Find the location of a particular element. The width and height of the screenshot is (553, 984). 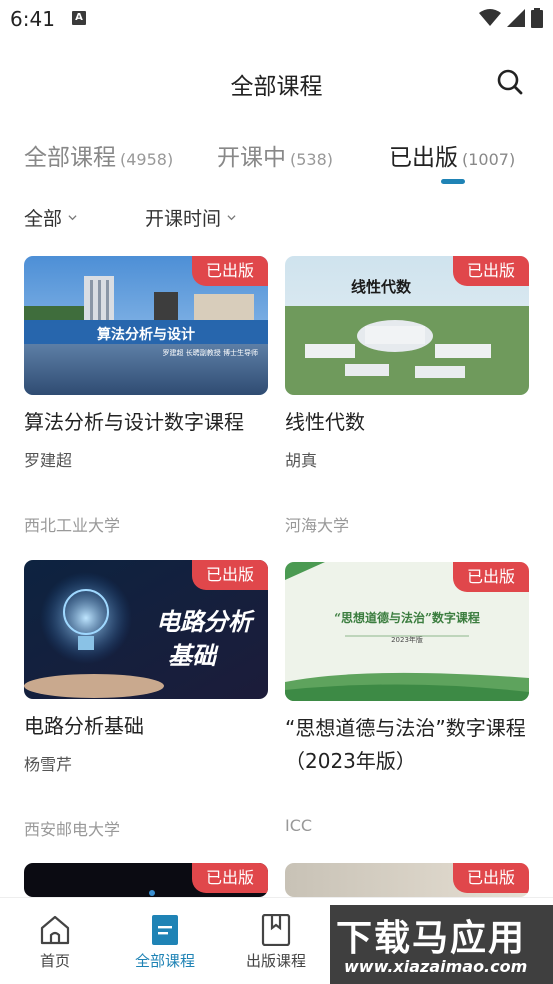

course-cover: 算法分析与设计 罗建超 长聘副教授 博士生导师 已出版 is located at coordinates (146, 325).